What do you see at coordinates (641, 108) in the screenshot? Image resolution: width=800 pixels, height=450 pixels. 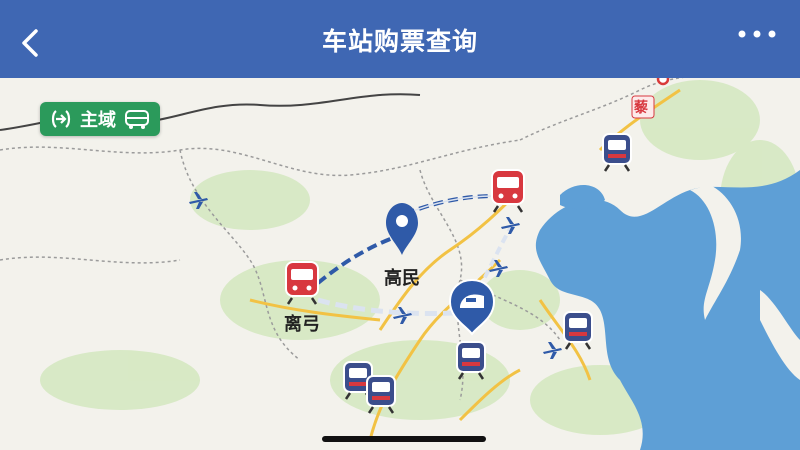 I see `corner-tag-label: 藜` at bounding box center [641, 108].